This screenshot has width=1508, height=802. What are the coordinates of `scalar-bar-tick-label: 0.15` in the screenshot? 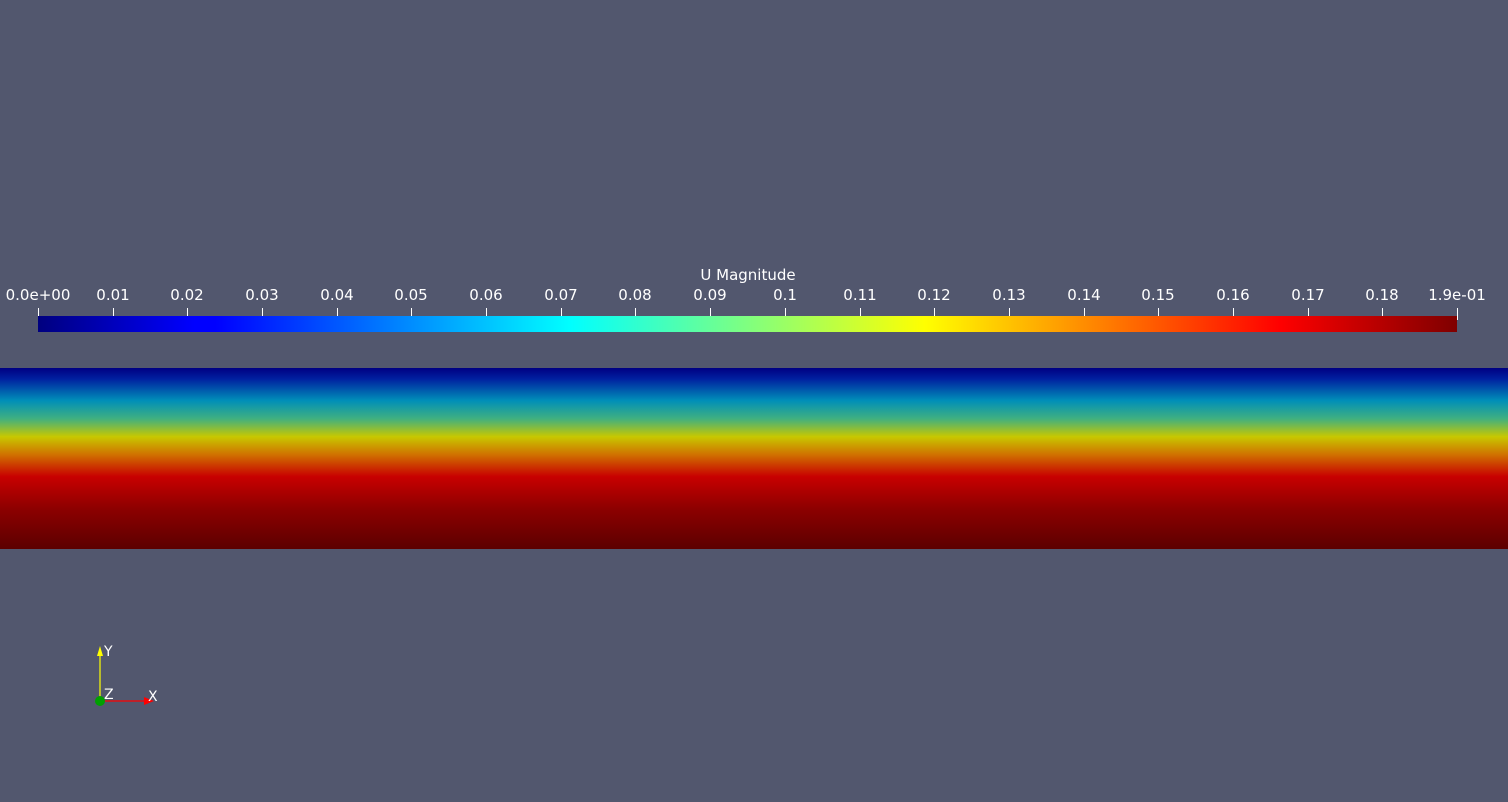 It's located at (1158, 295).